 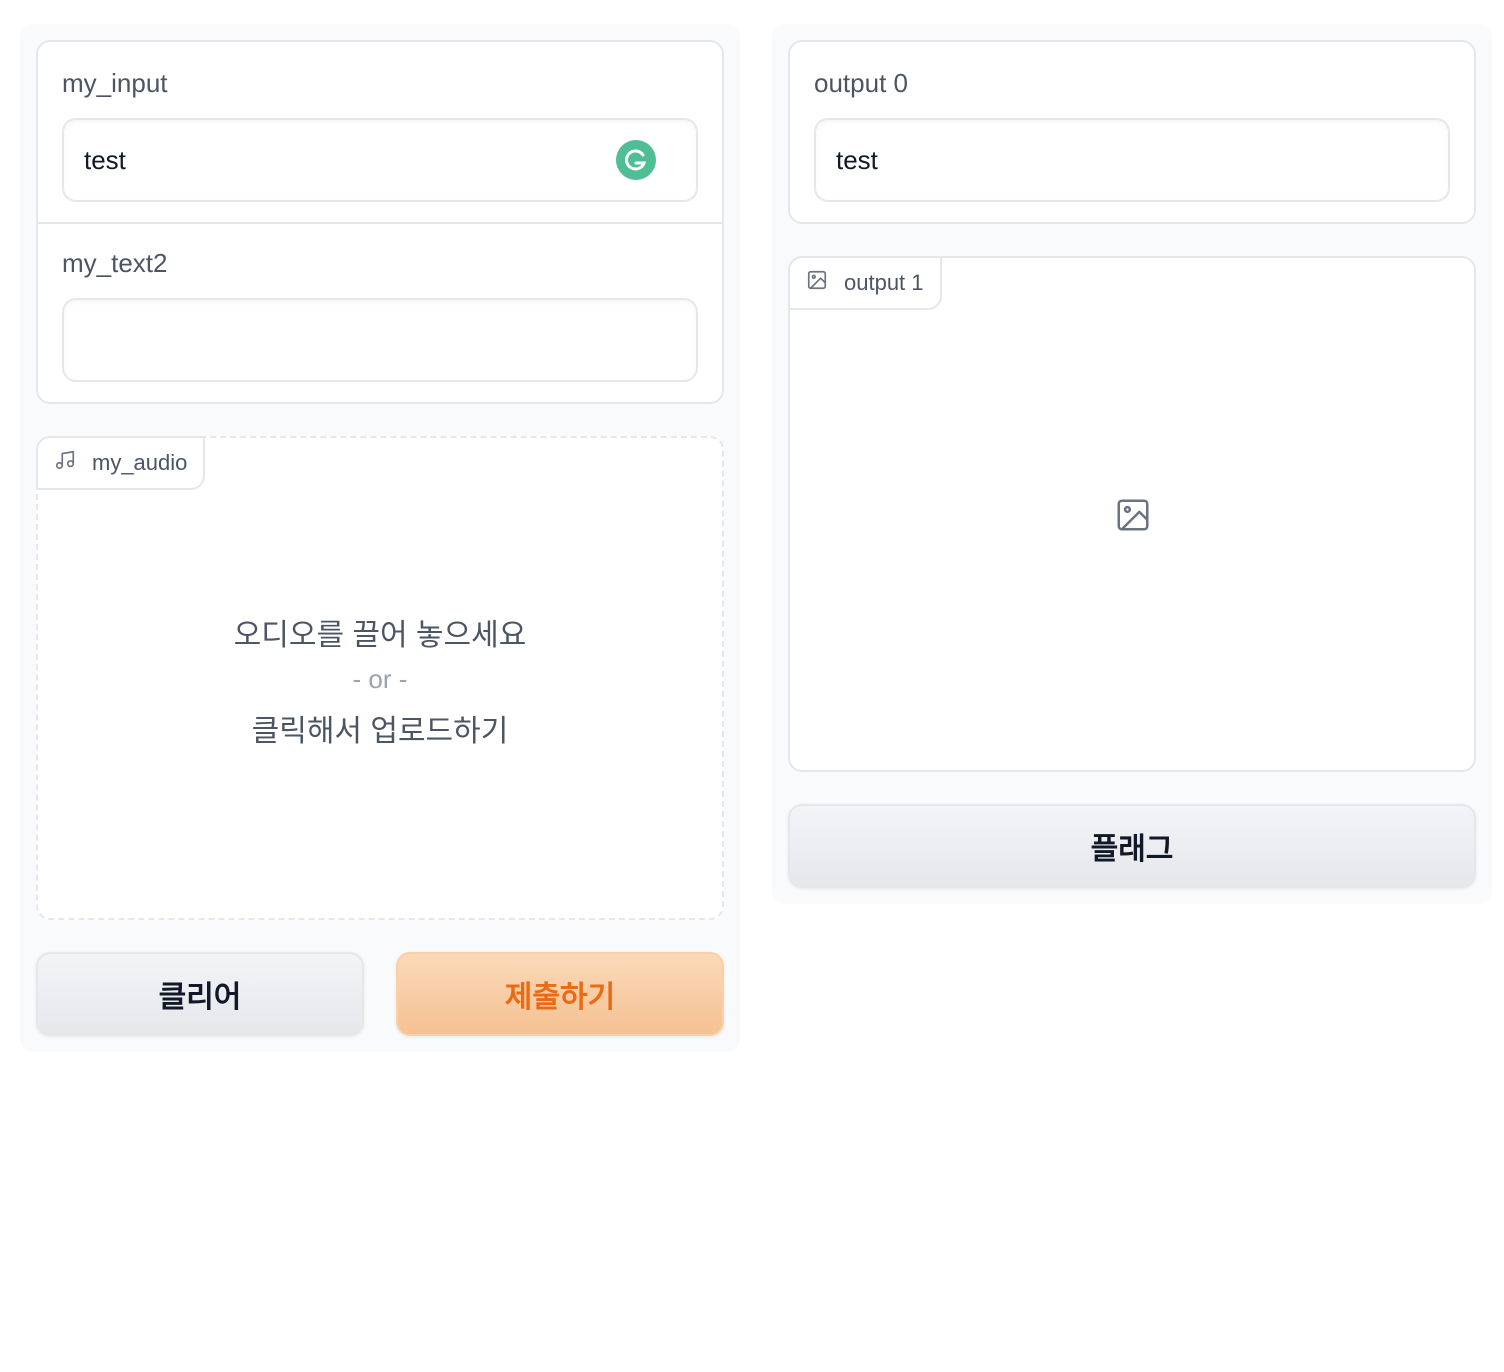 I want to click on my-text2-label: my_text2, so click(x=115, y=263).